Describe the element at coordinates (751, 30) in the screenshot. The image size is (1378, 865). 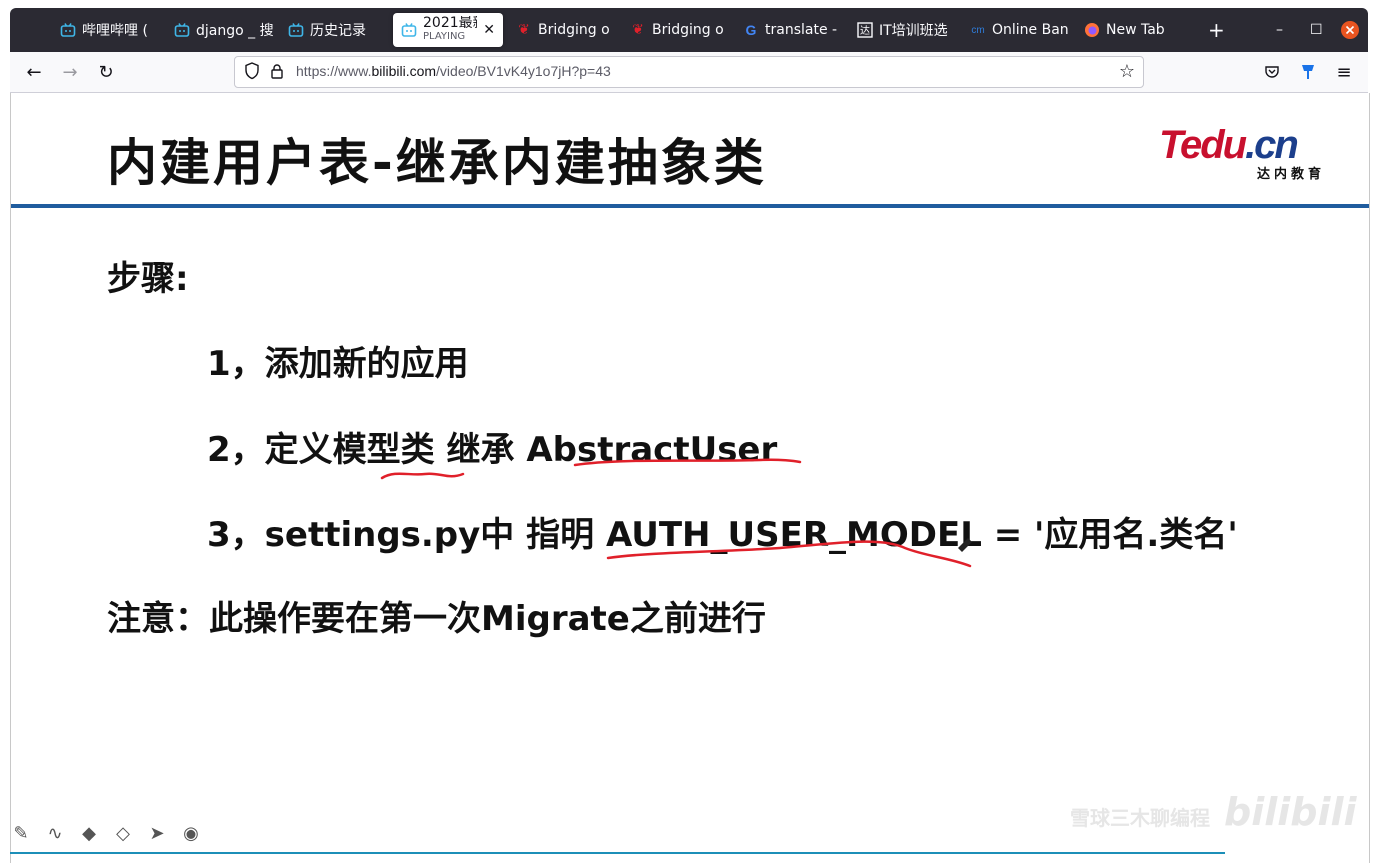
I see `google-icon: G` at that location.